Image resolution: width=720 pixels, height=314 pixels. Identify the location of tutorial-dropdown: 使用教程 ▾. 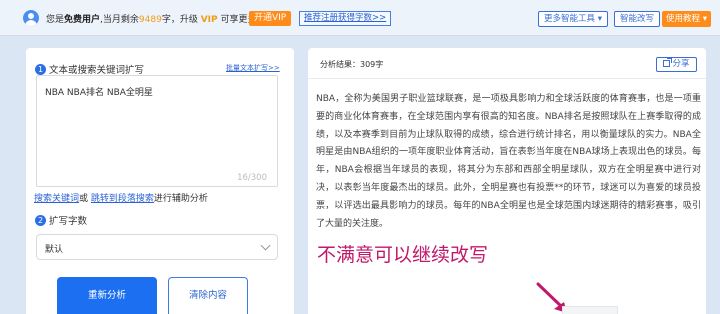
(686, 19).